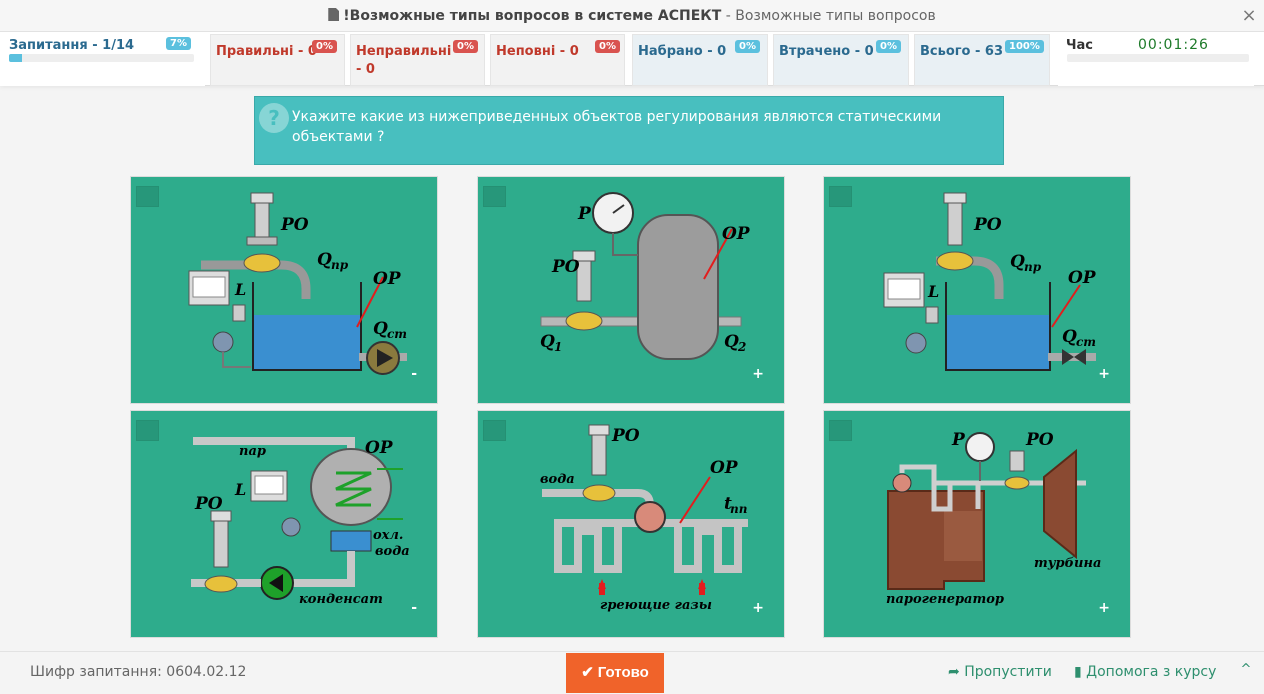 This screenshot has height=694, width=1264. I want to click on stat-correct: Правильні - 0 0%, so click(277, 60).